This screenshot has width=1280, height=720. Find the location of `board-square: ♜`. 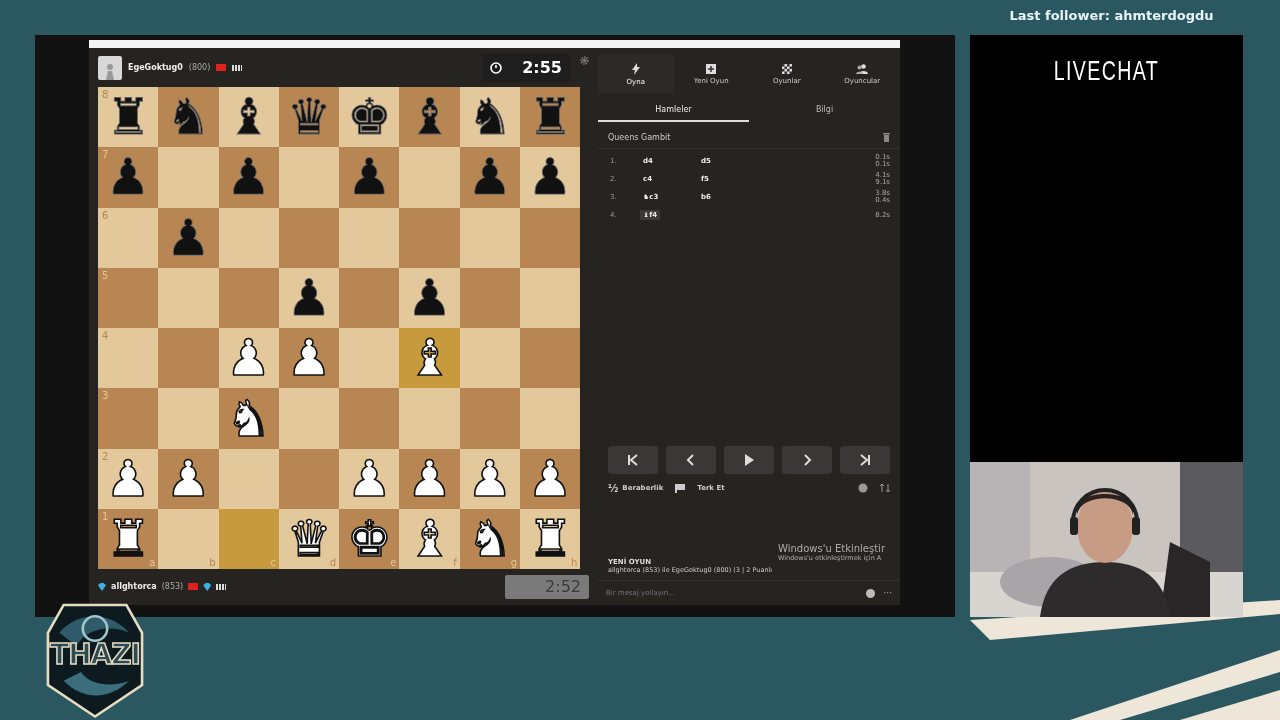

board-square: ♜ is located at coordinates (550, 117).